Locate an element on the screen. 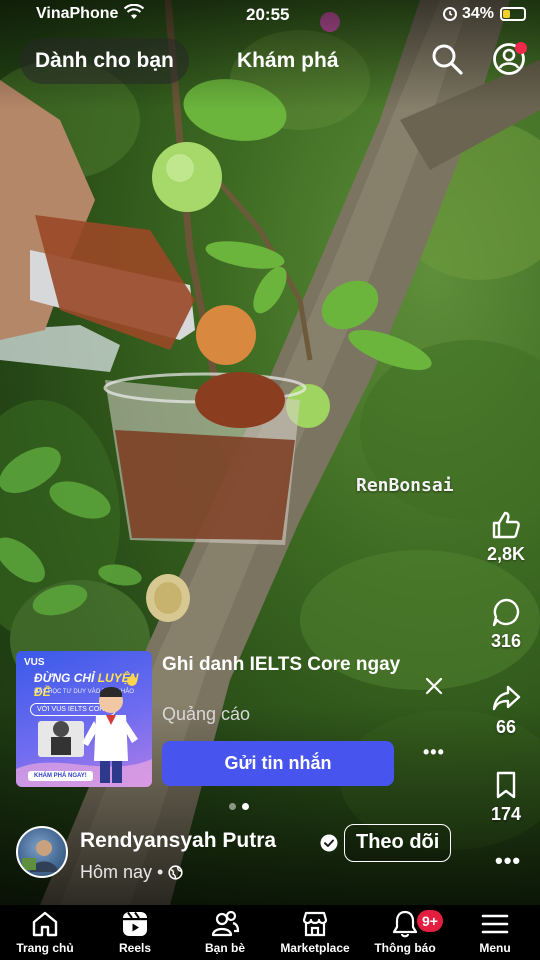 The width and height of the screenshot is (540, 960). send-message-button: Gửi tin nhắn is located at coordinates (278, 763).